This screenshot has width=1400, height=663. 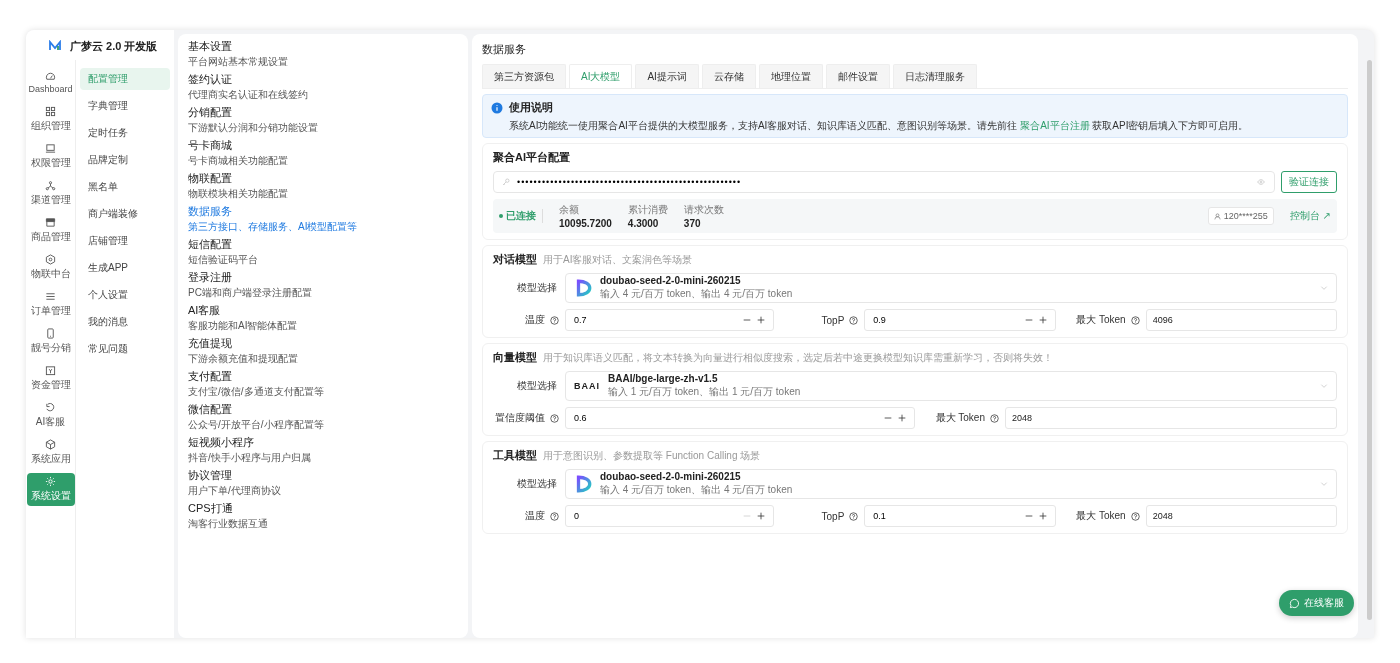 What do you see at coordinates (585, 223) in the screenshot?
I see `stat-value: 10095.7200` at bounding box center [585, 223].